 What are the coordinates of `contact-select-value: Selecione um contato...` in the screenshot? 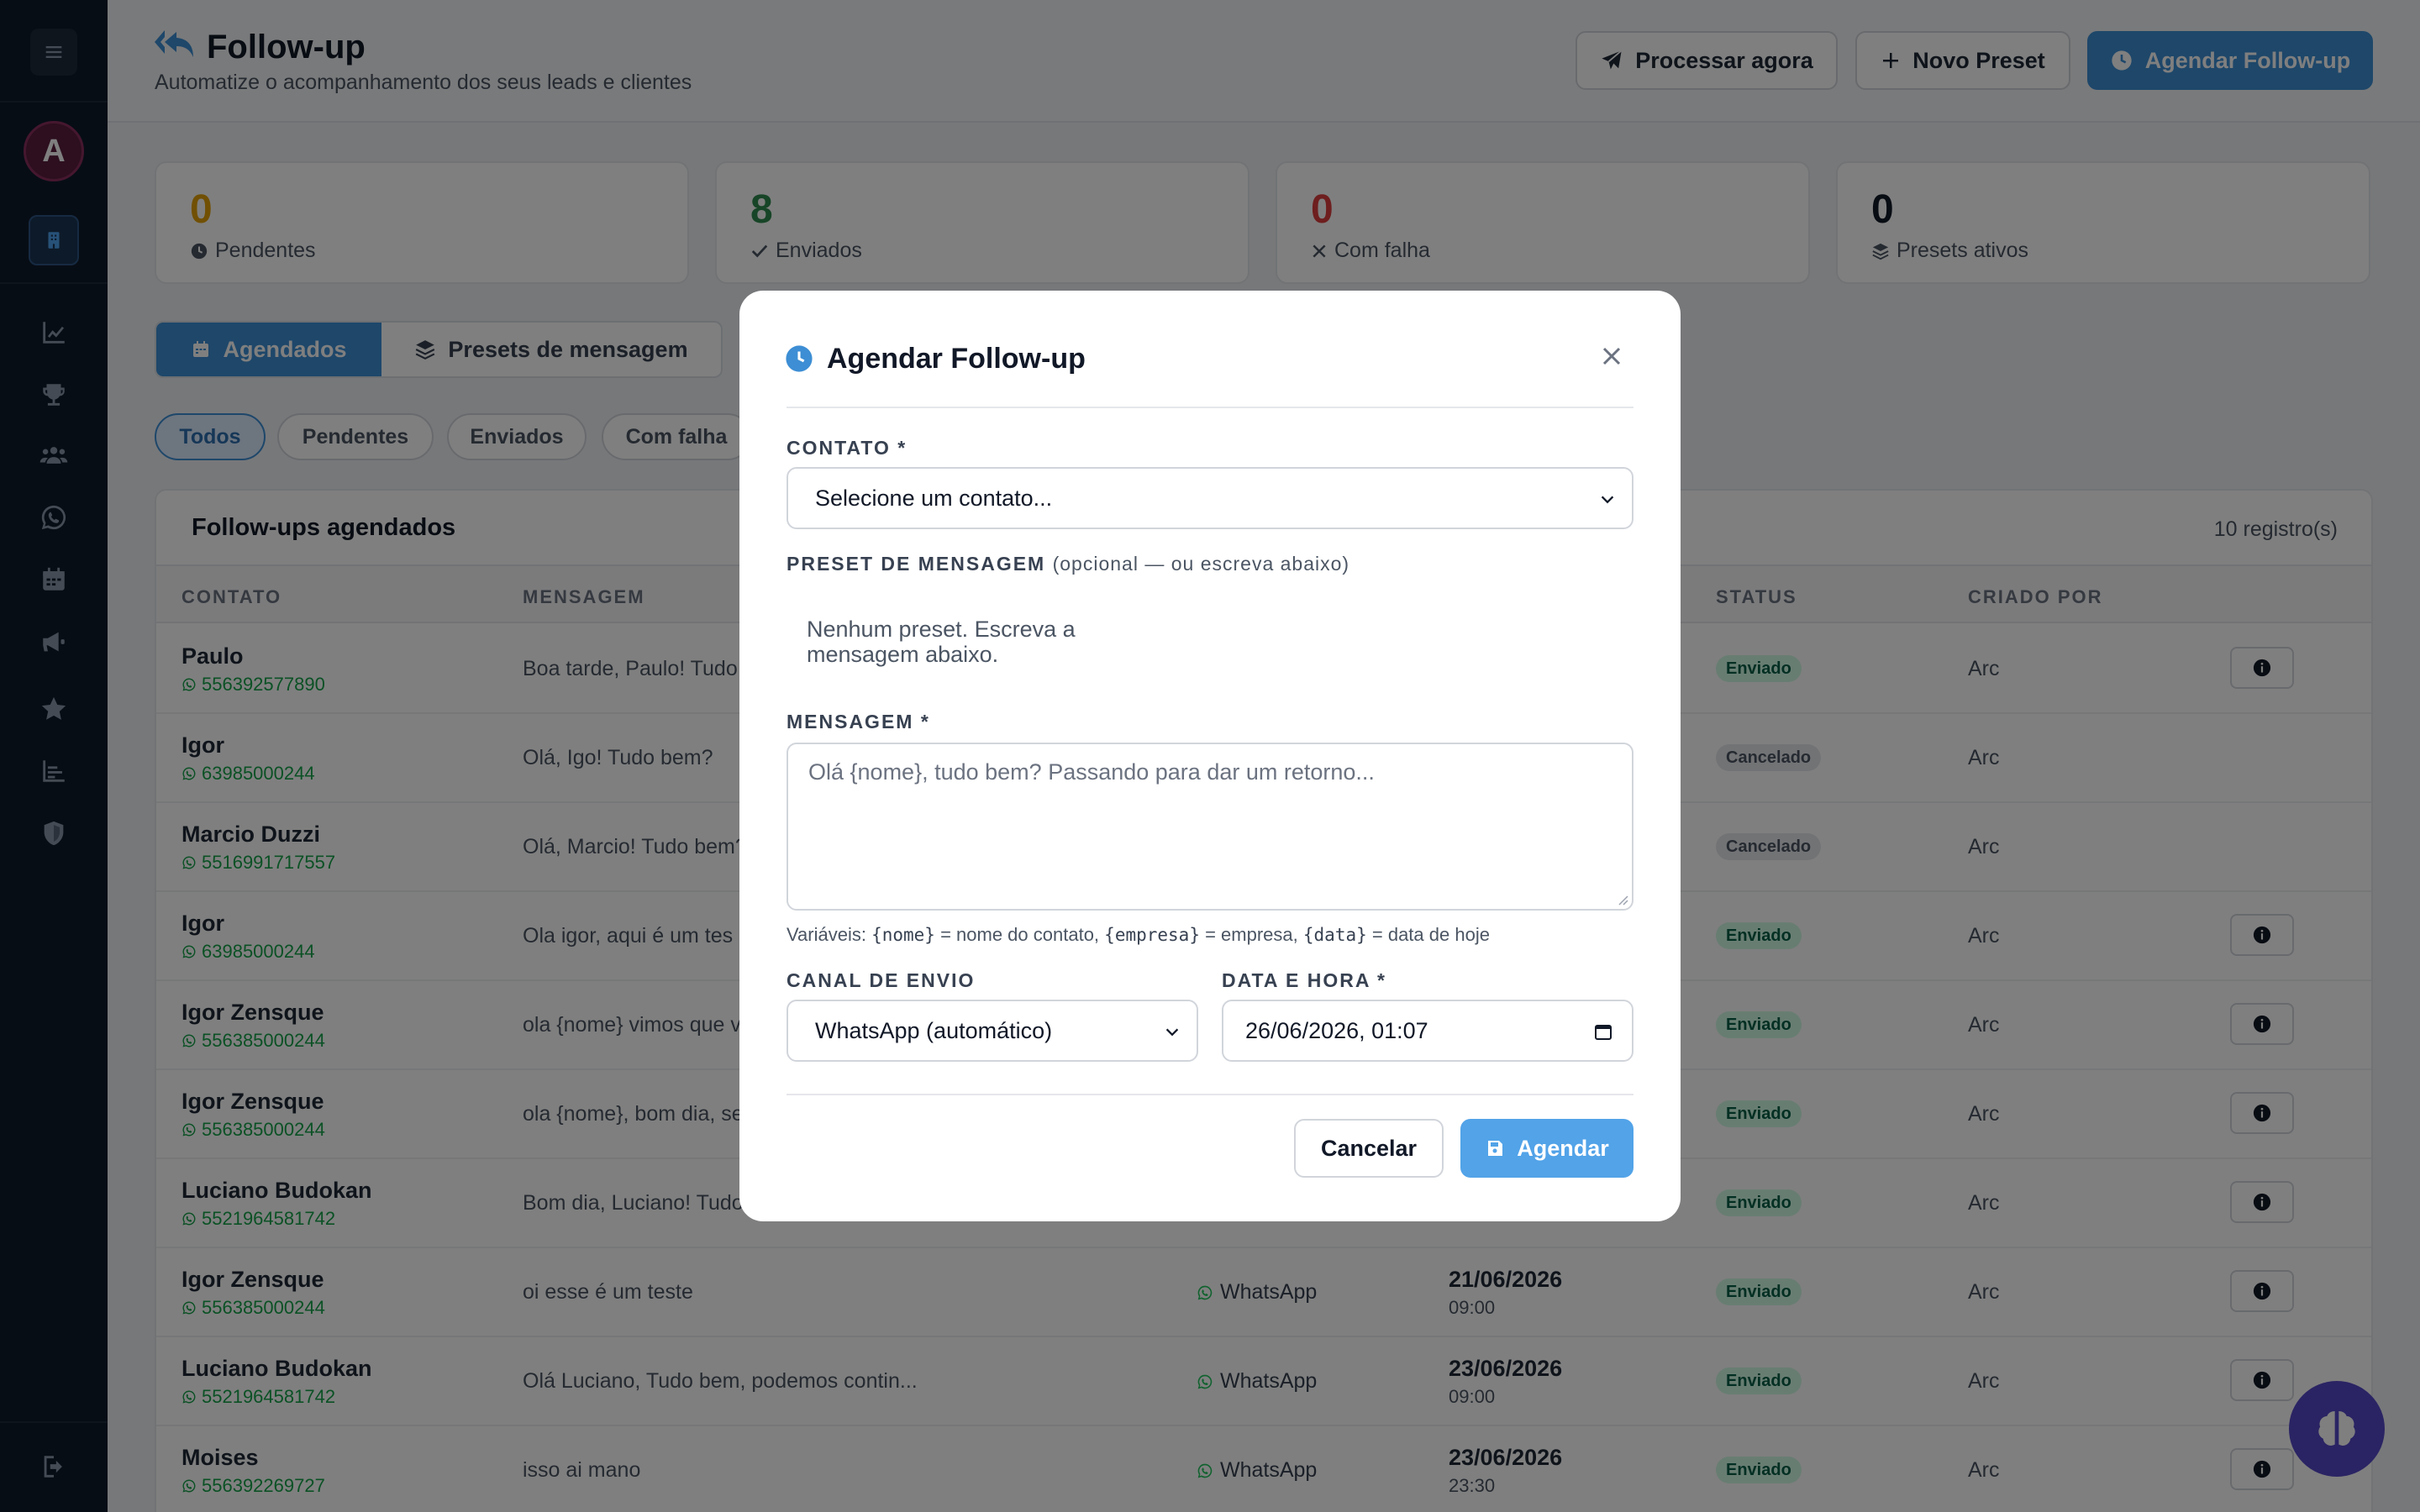 It's located at (934, 498).